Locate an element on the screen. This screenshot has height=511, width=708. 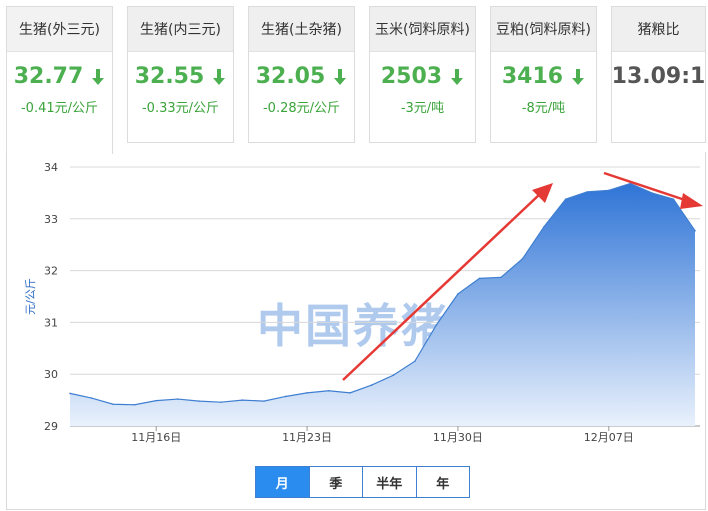
x-tick-label: 12月07日 is located at coordinates (609, 437).